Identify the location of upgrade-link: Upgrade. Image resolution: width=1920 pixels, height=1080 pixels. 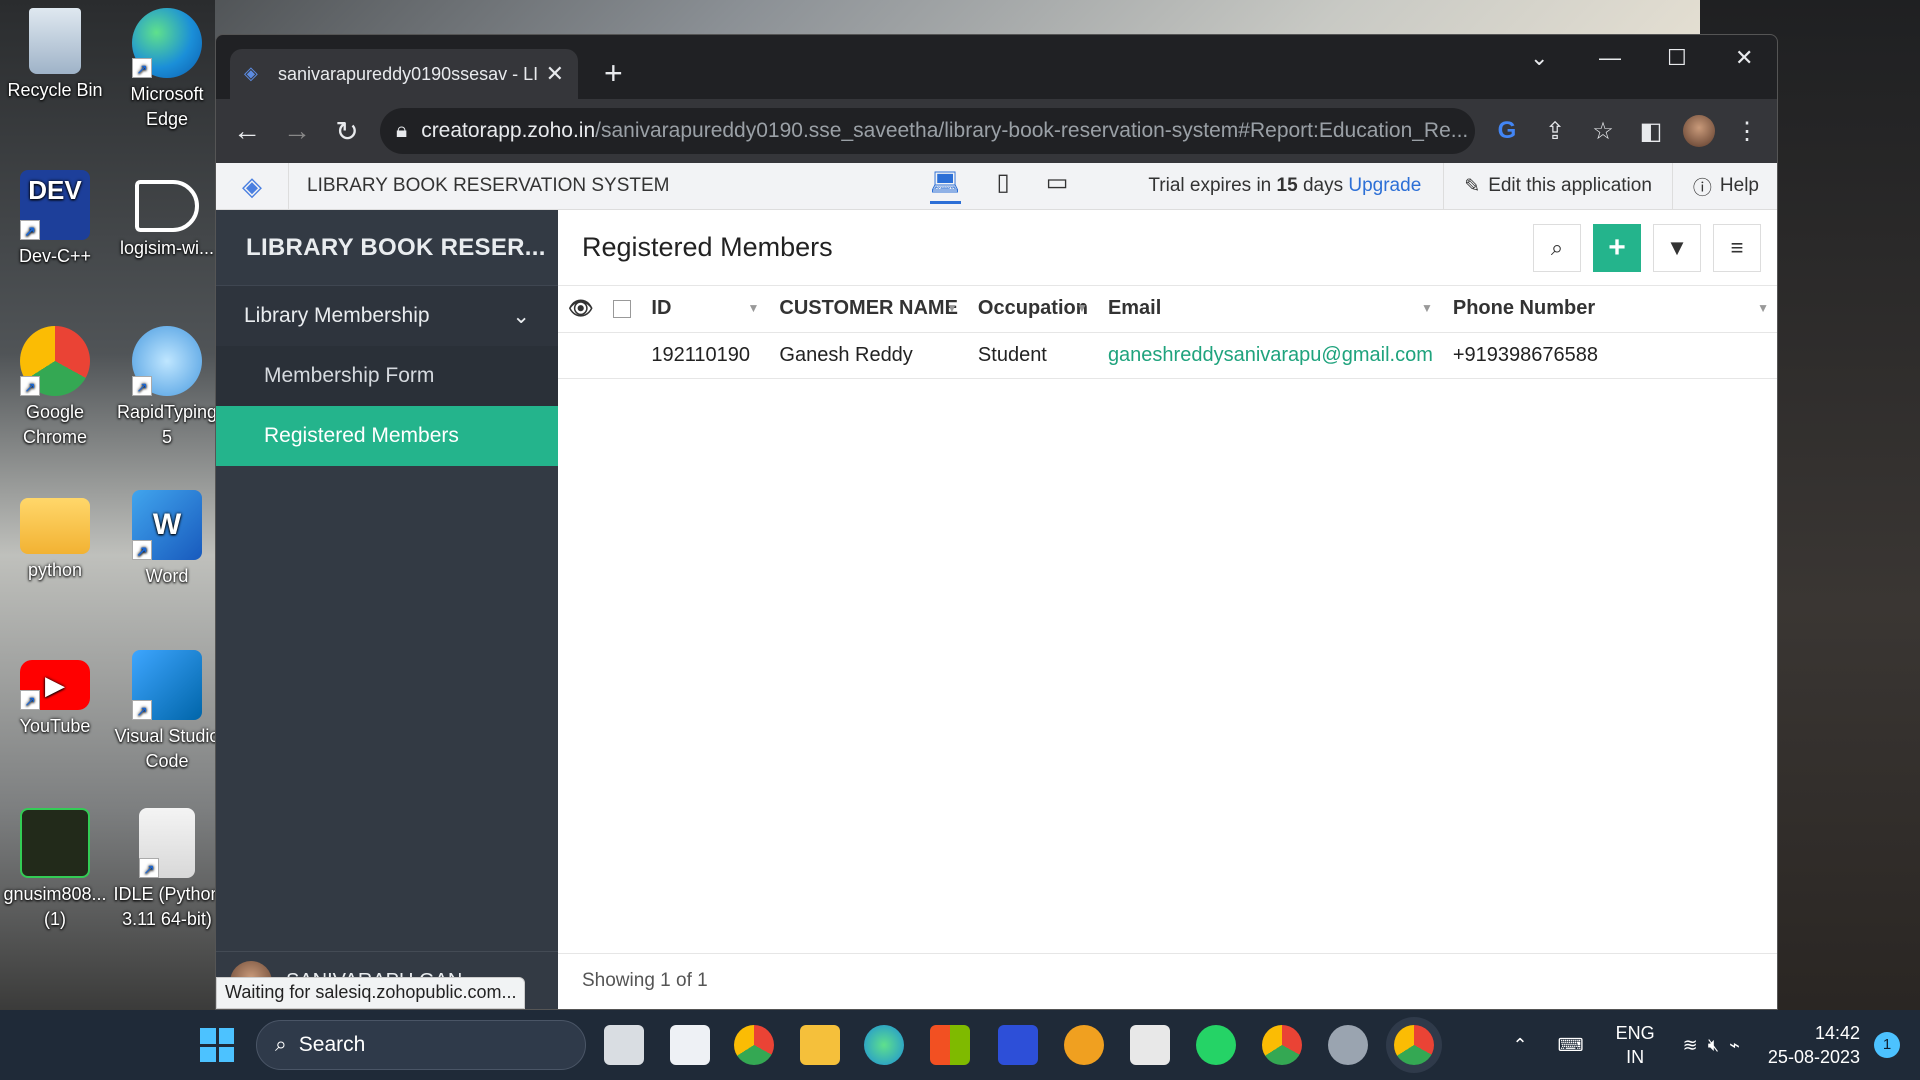
(1384, 185).